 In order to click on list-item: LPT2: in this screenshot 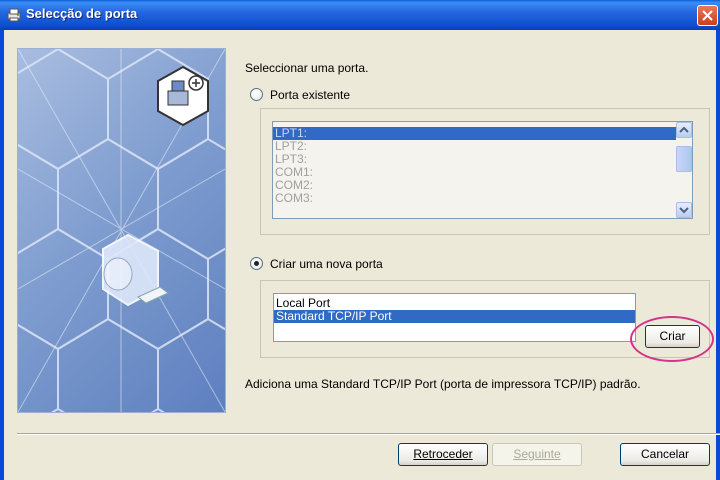, I will do `click(482, 146)`.